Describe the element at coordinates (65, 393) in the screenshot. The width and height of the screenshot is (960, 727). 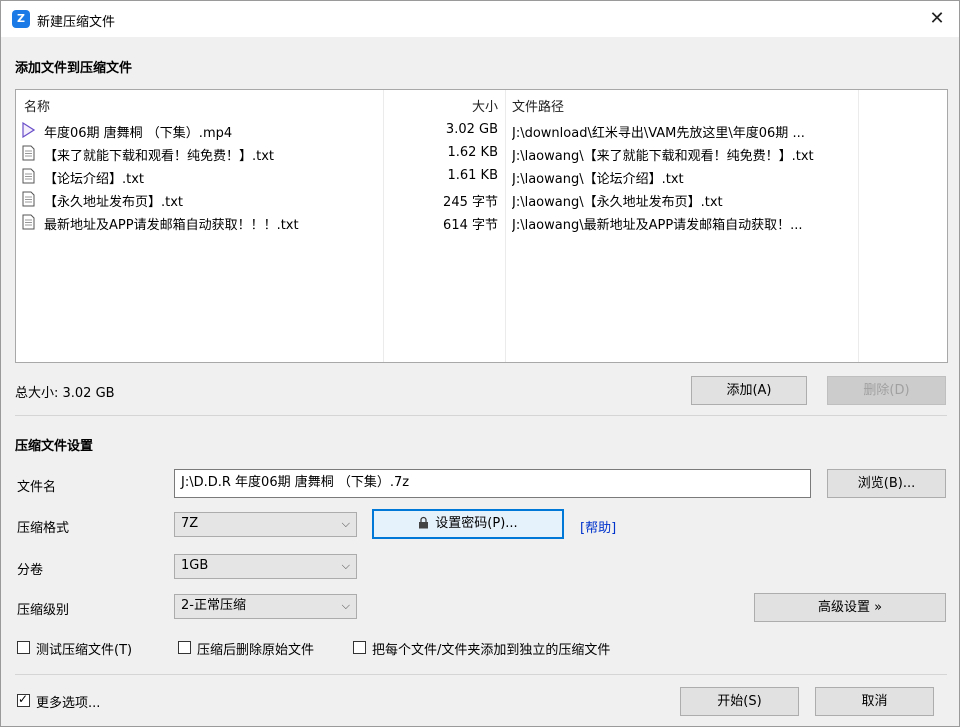
I see `total-size: 总大小: 3.02 GB` at that location.